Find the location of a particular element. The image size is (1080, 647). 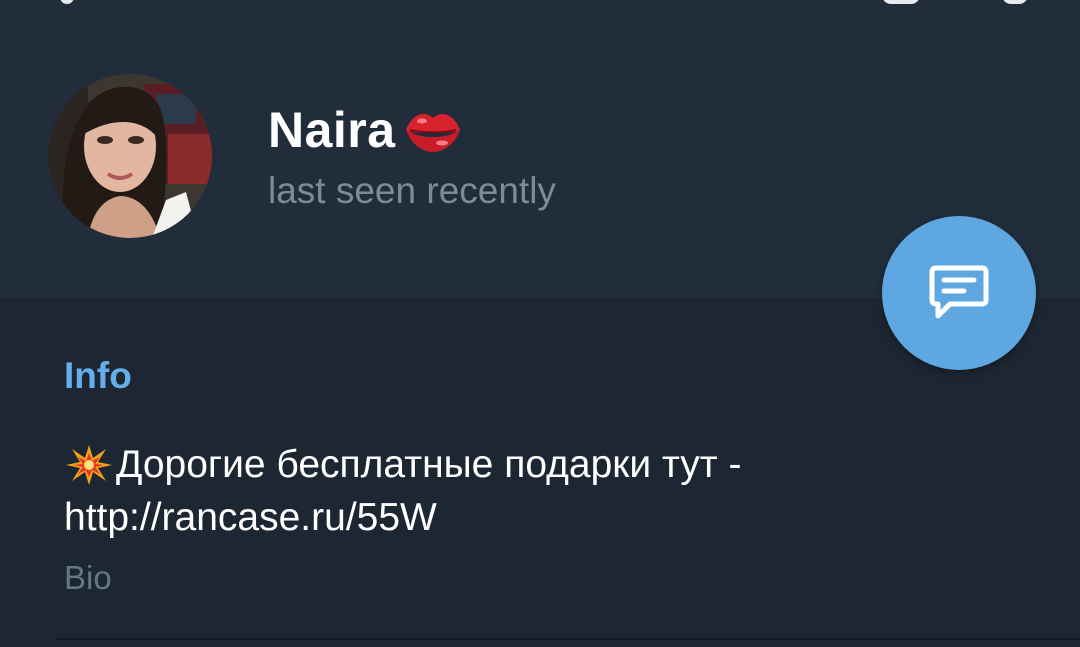

bio-field-label: Bio is located at coordinates (88, 577).